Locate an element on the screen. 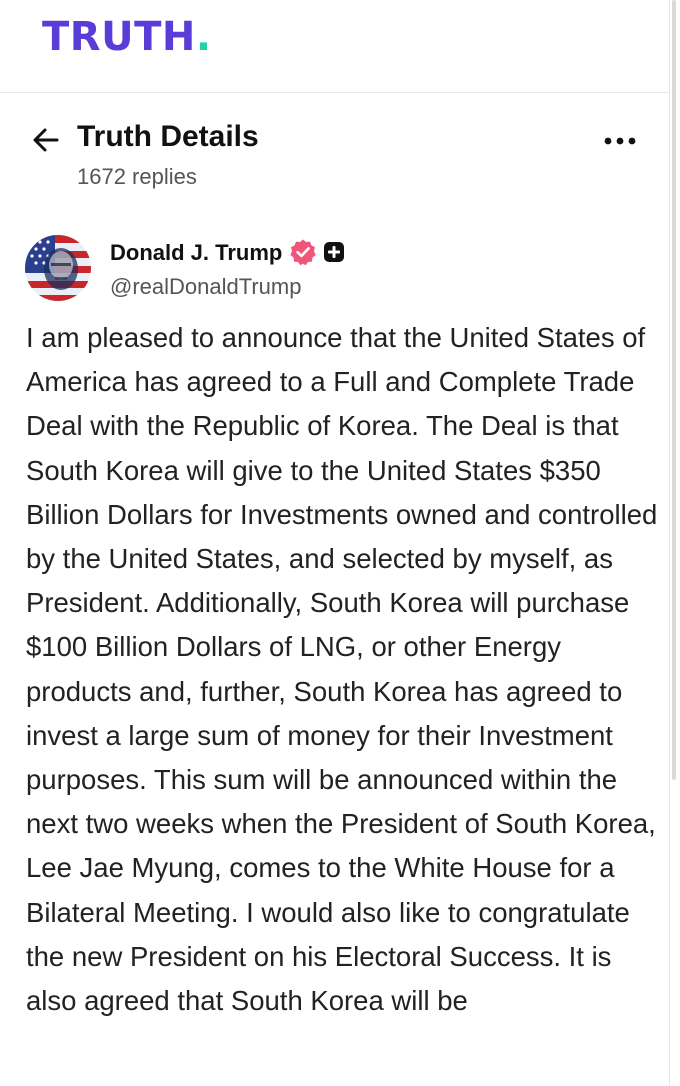 Image resolution: width=680 pixels, height=1086 pixels. scrollbar is located at coordinates (674, 543).